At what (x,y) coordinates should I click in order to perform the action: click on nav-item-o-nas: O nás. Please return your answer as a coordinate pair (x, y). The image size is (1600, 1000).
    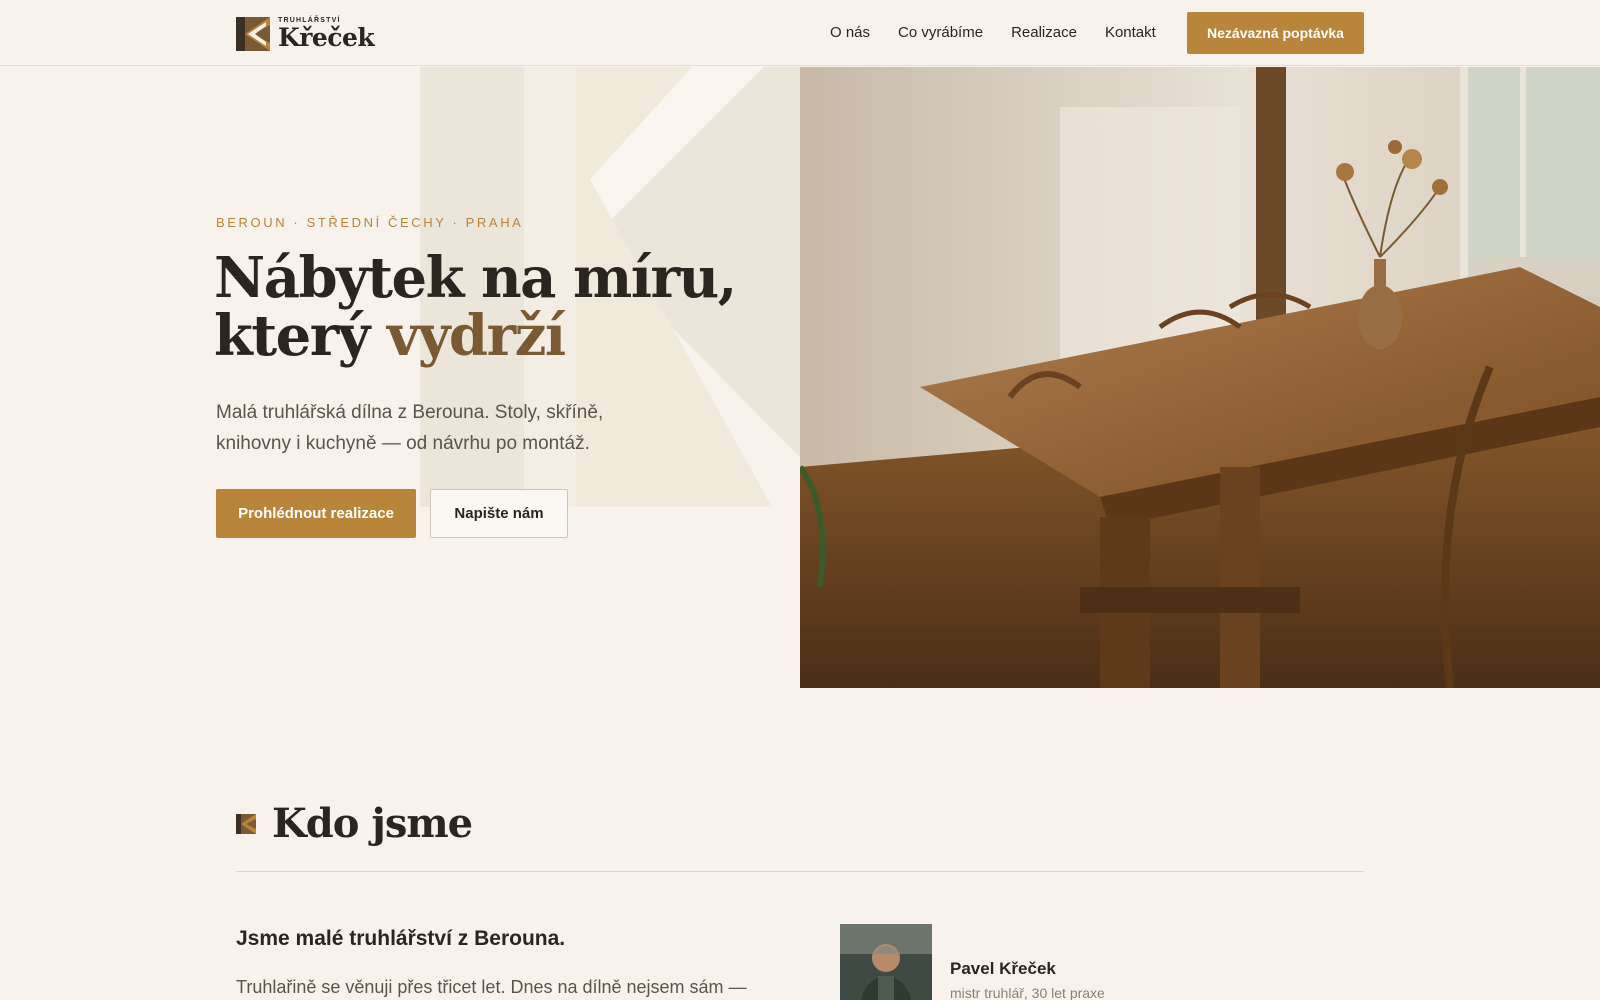
    Looking at the image, I should click on (850, 33).